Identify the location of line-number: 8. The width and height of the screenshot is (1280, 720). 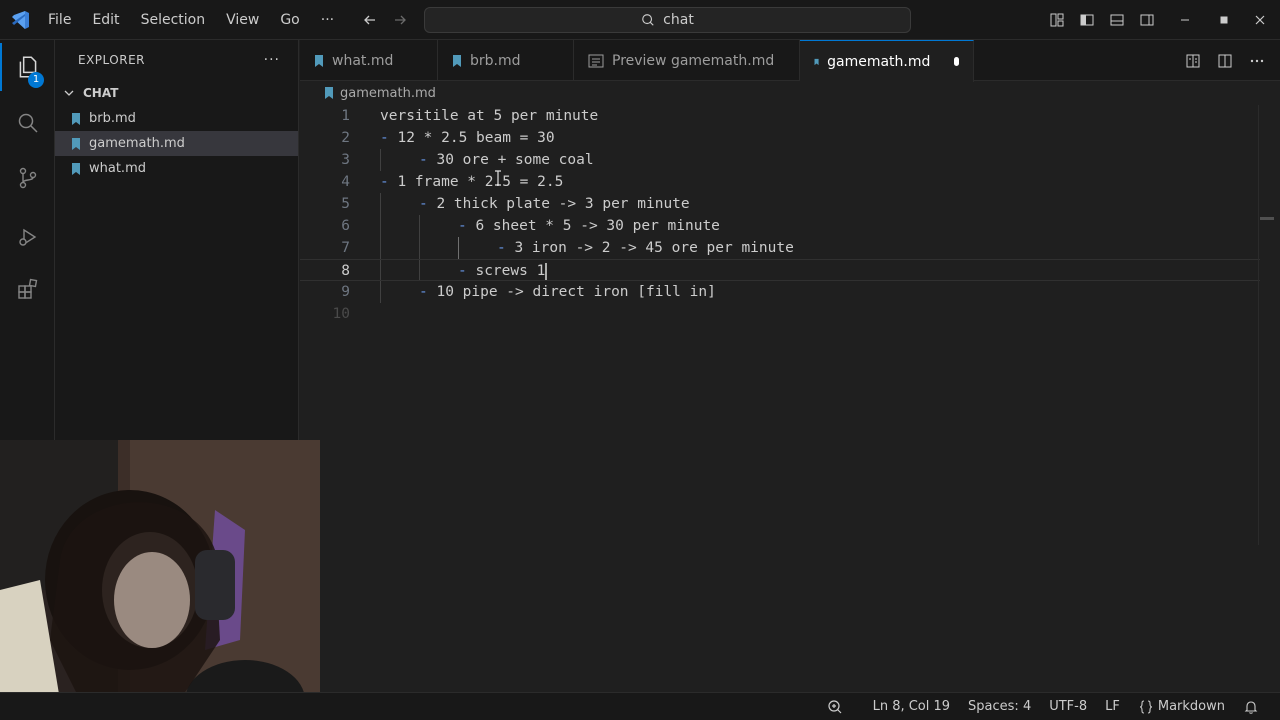
(345, 271).